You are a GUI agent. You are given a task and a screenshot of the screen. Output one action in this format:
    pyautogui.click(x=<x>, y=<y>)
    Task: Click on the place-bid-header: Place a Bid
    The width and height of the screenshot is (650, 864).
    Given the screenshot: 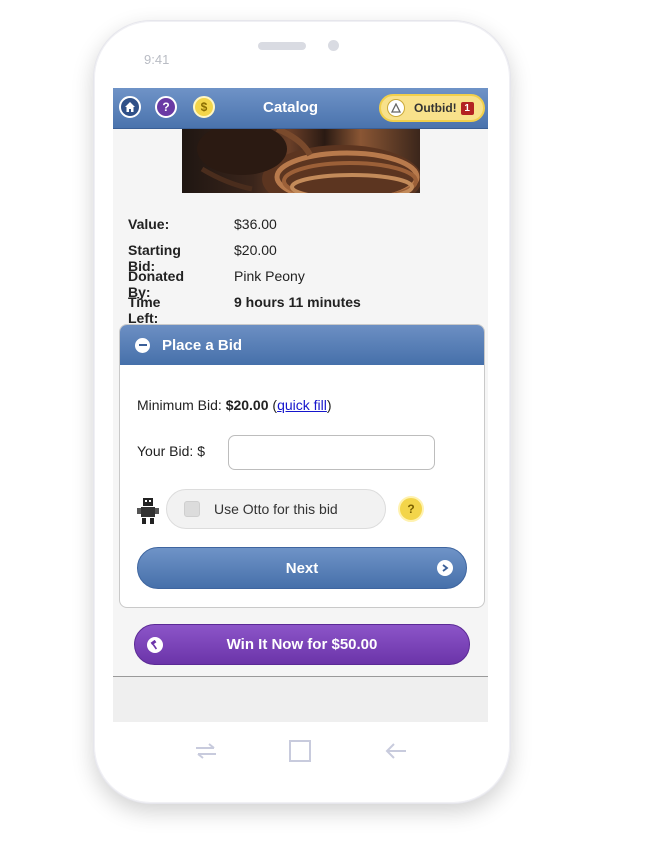 What is the action you would take?
    pyautogui.click(x=302, y=345)
    